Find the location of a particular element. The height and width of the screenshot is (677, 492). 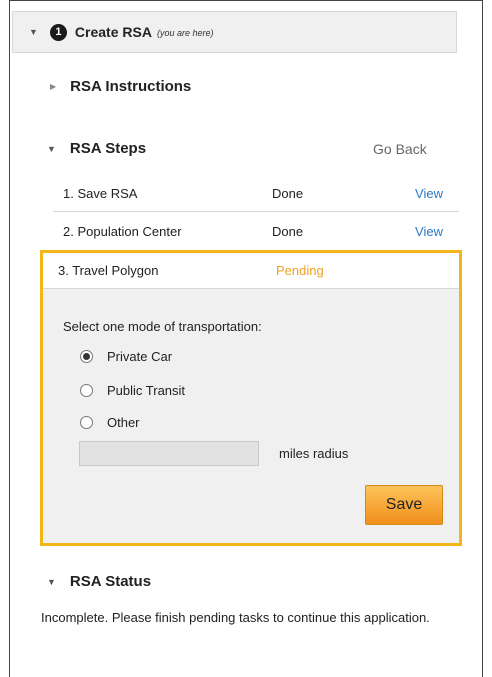

transport-prompt: Select one mode of transportation: is located at coordinates (162, 326).